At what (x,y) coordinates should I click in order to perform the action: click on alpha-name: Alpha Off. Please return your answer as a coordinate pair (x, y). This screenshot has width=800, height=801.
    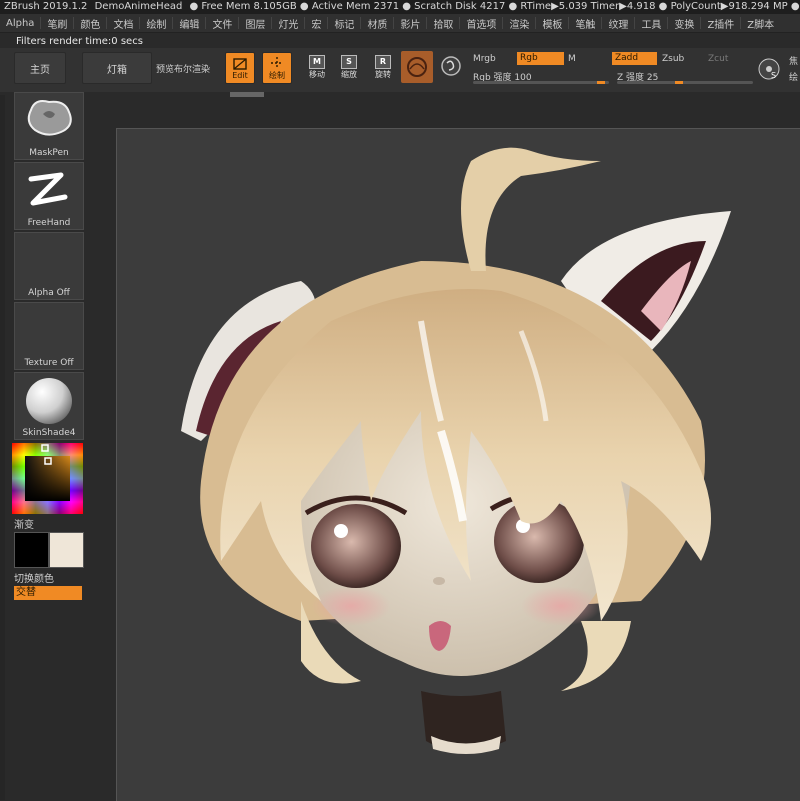
    Looking at the image, I should click on (49, 293).